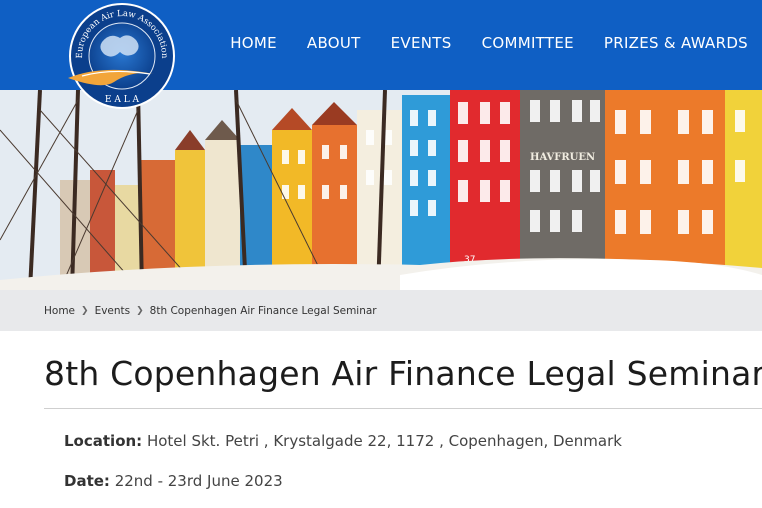  I want to click on date-value: 22nd - 23rd June 2023, so click(198, 481).